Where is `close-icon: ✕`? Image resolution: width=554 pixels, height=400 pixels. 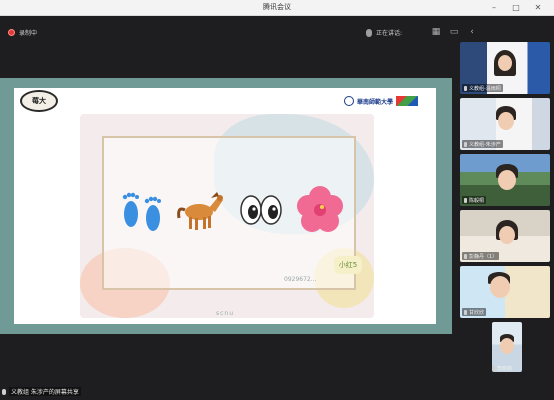 close-icon: ✕ is located at coordinates (538, 7).